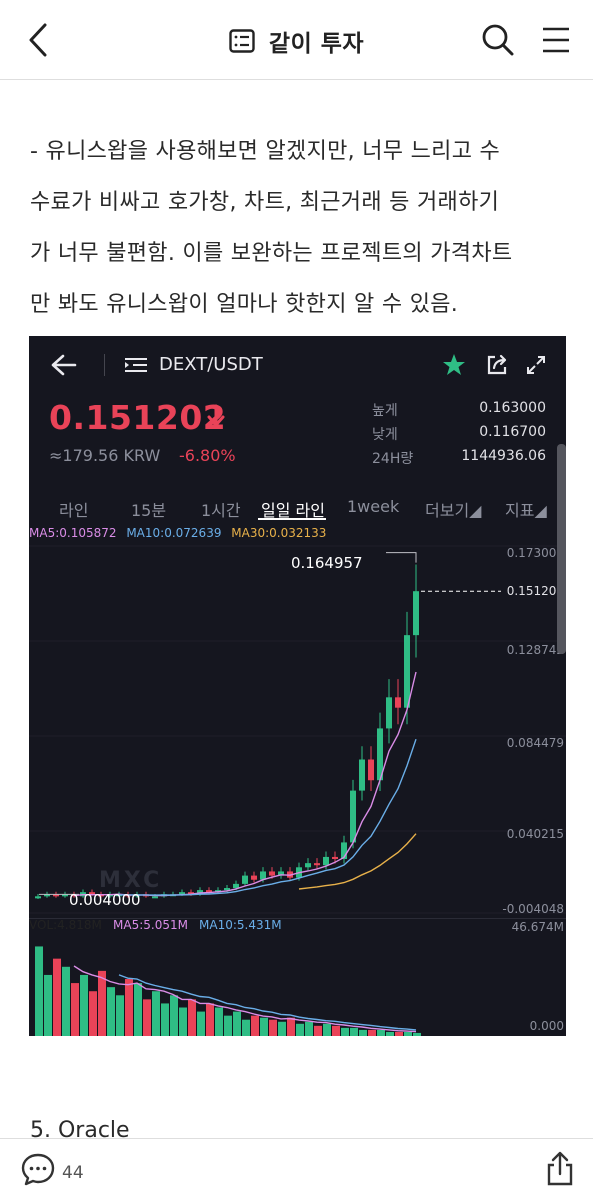 The image size is (593, 1200). What do you see at coordinates (105, 900) in the screenshot?
I see `low-marker-label: 0.004000` at bounding box center [105, 900].